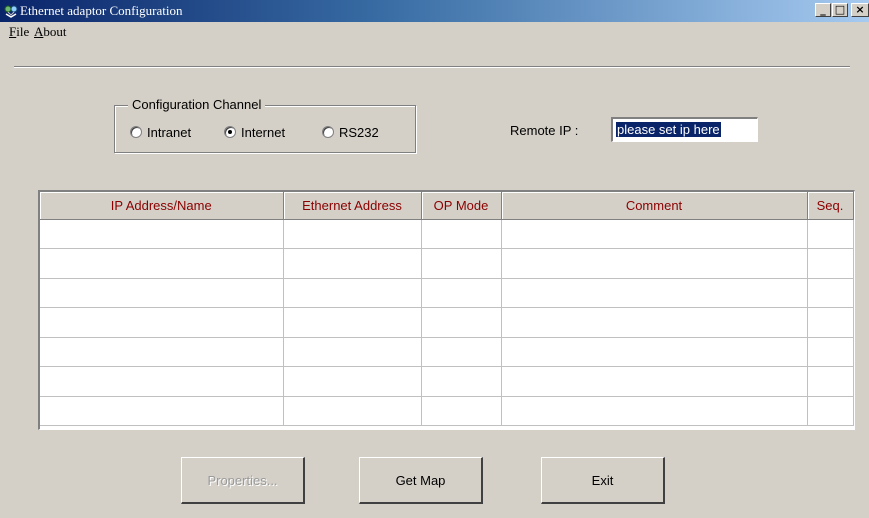  I want to click on column-header-comment: Comment, so click(654, 206).